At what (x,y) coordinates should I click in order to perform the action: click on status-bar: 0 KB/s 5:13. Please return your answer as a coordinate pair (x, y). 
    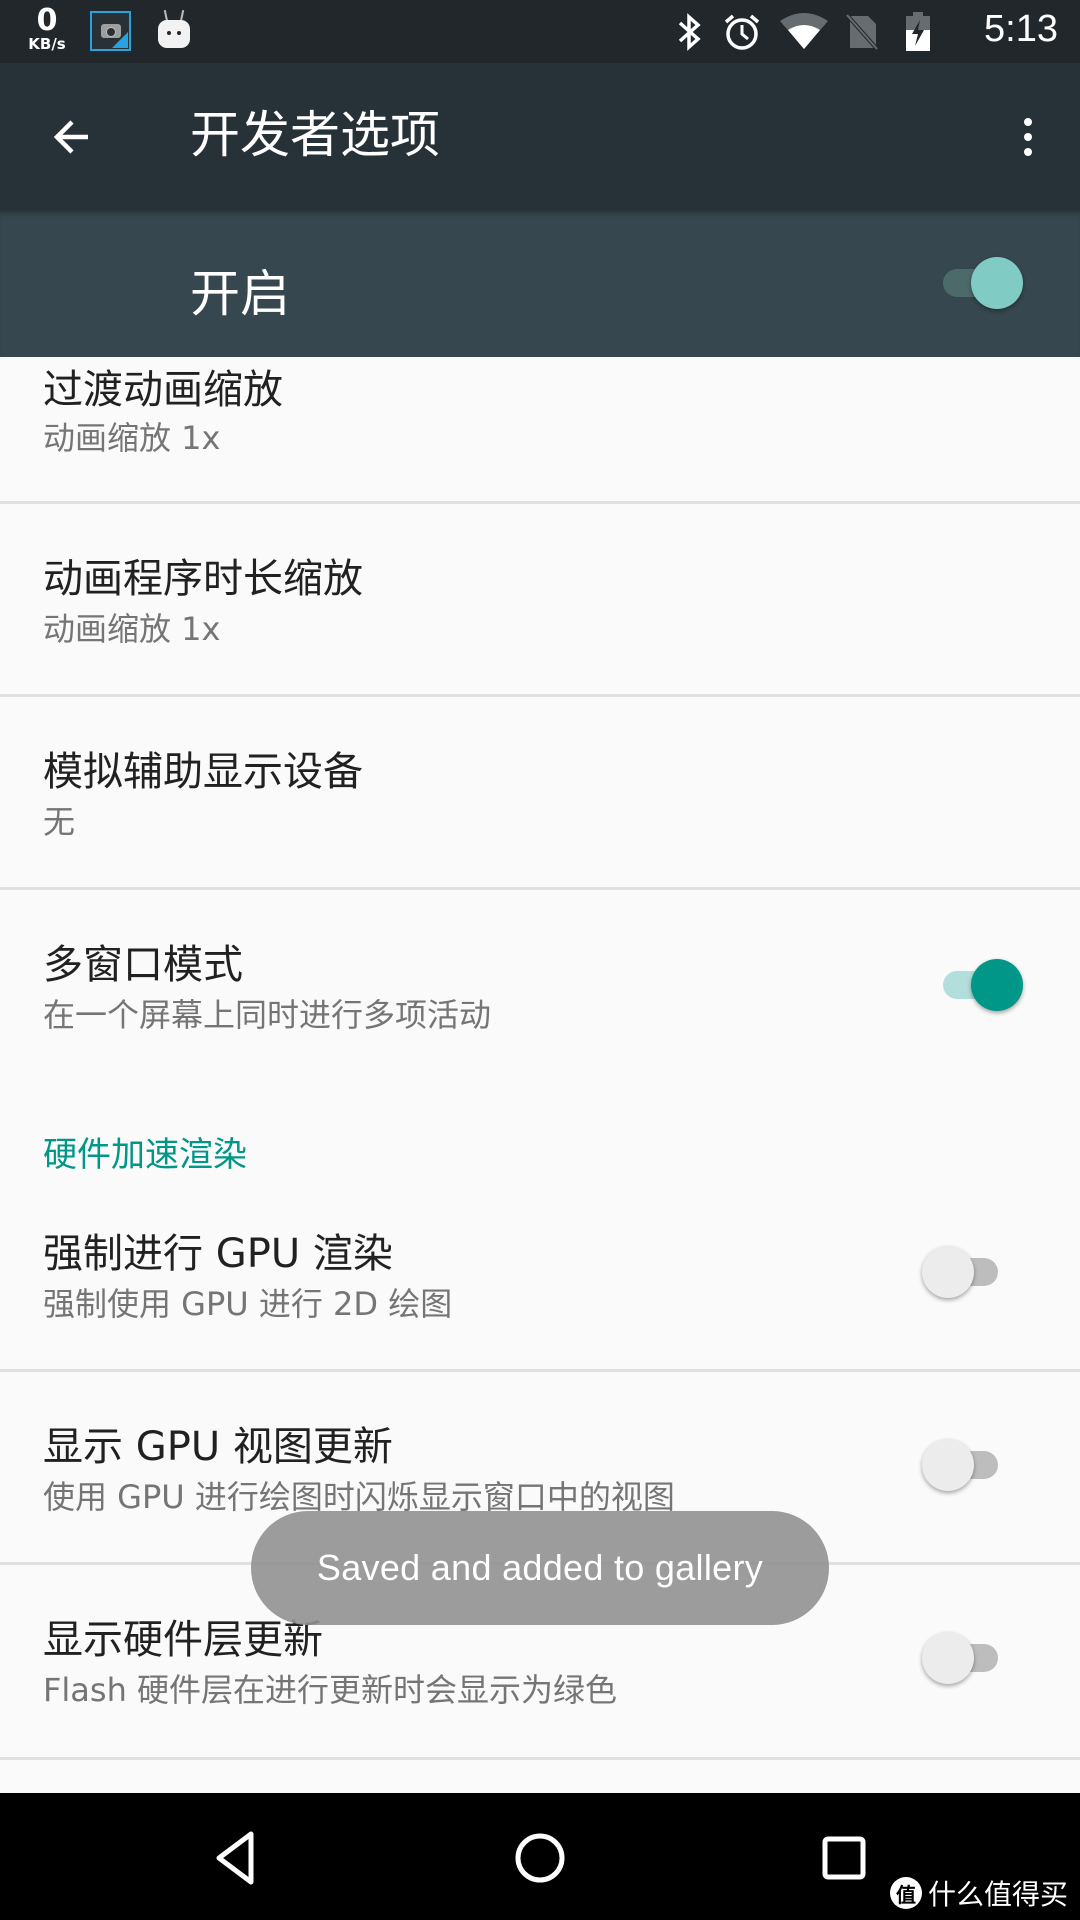
    Looking at the image, I should click on (540, 31).